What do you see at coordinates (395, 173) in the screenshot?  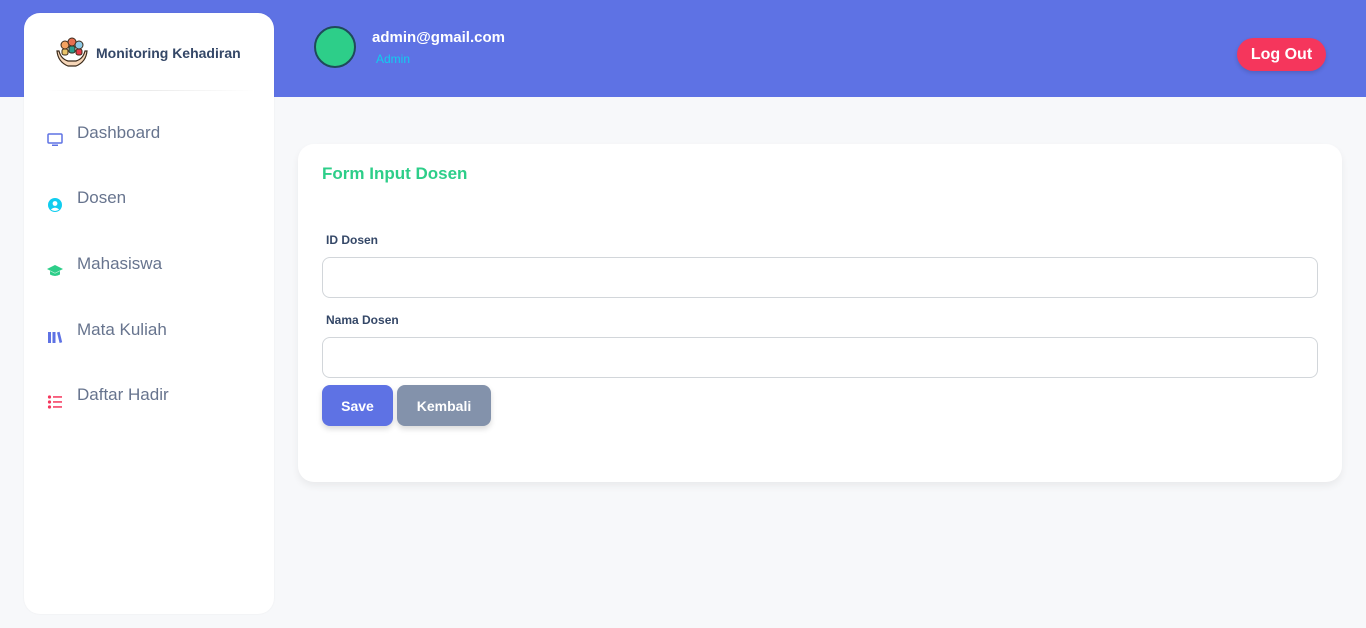 I see `form-title: Form Input Dosen` at bounding box center [395, 173].